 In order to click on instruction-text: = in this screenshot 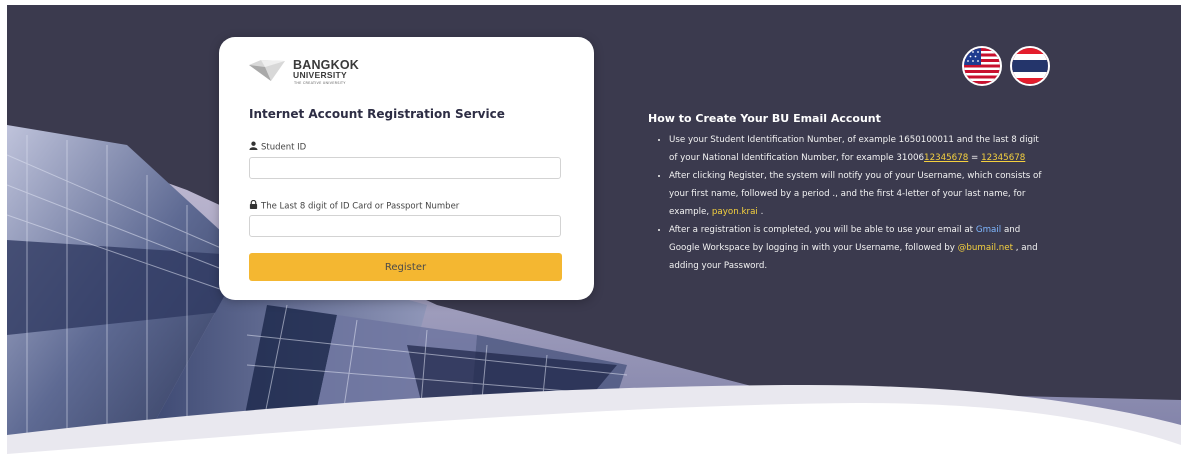, I will do `click(975, 158)`.